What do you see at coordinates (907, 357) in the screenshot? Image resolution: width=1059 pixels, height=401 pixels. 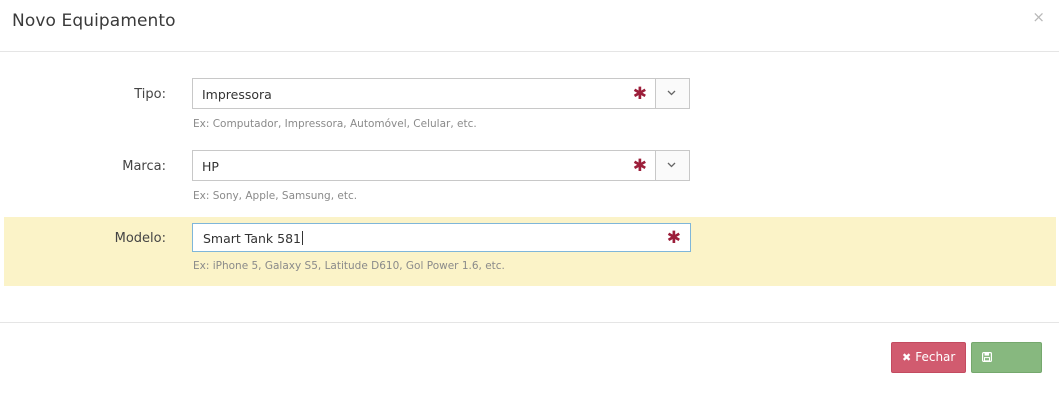 I see `times-icon: ✖` at bounding box center [907, 357].